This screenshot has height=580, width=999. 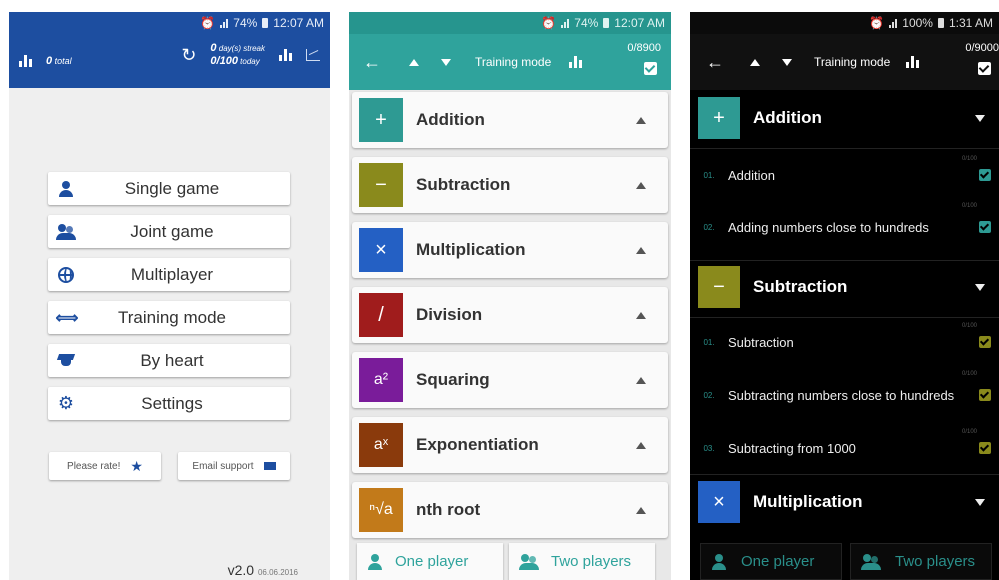 I want to click on total-count: 0 total, so click(x=59, y=61).